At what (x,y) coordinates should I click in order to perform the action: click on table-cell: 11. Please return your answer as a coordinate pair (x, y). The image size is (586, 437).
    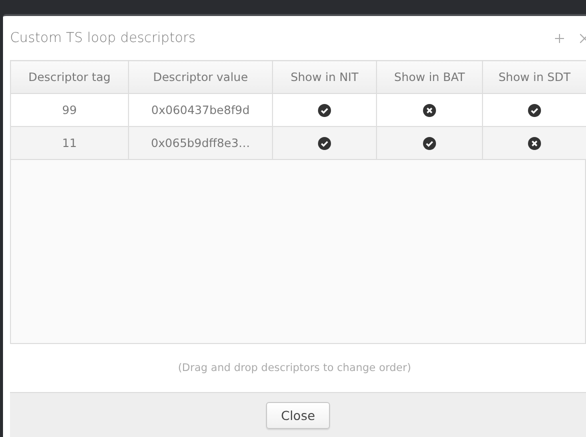
    Looking at the image, I should click on (69, 143).